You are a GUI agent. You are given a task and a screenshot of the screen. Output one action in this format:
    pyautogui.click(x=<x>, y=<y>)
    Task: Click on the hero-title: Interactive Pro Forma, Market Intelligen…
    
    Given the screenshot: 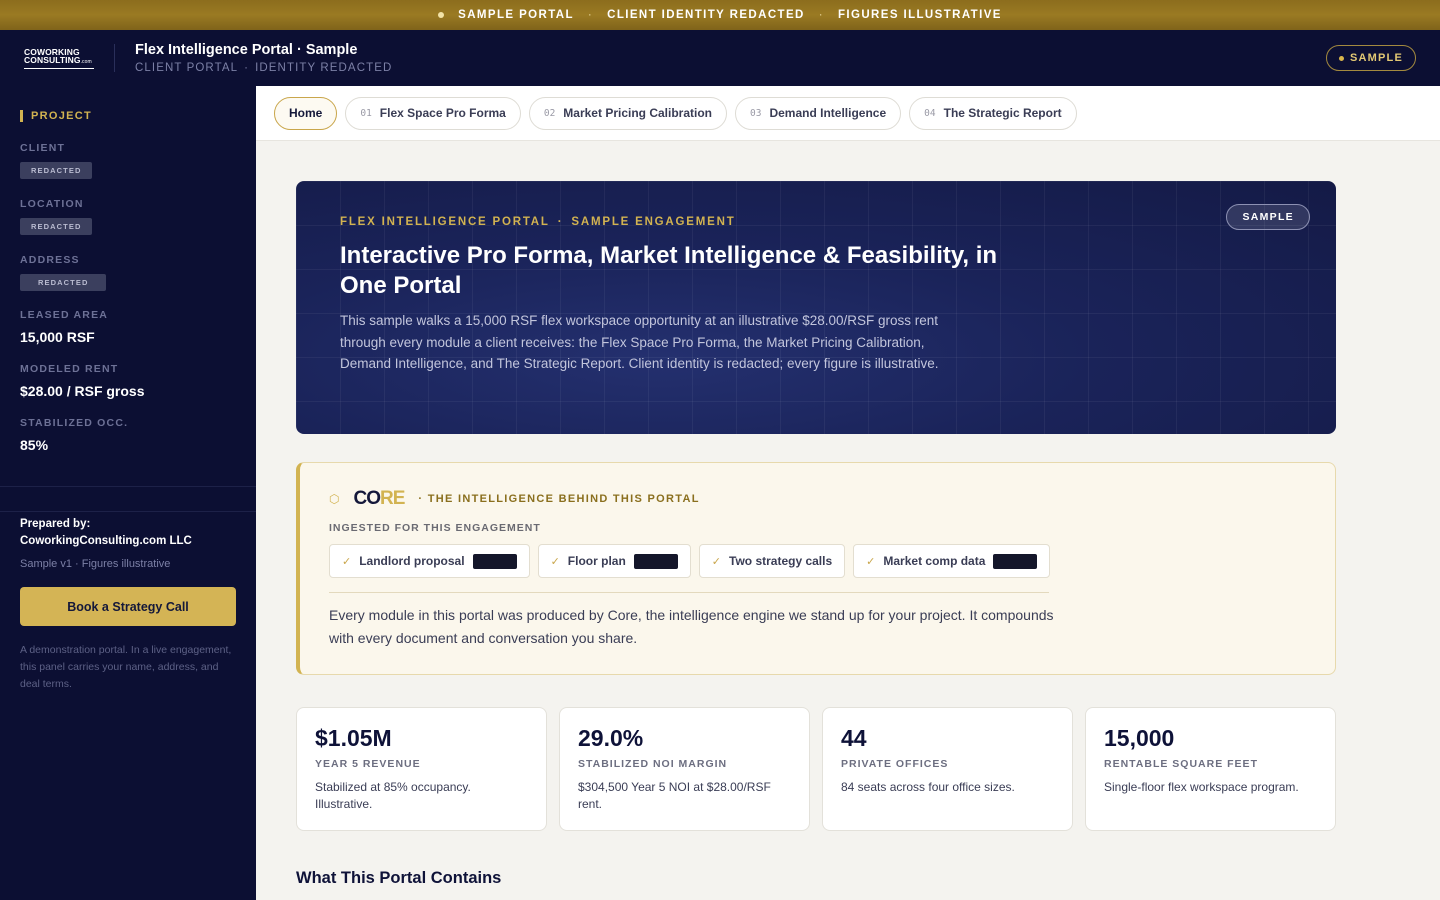 What is the action you would take?
    pyautogui.click(x=669, y=270)
    